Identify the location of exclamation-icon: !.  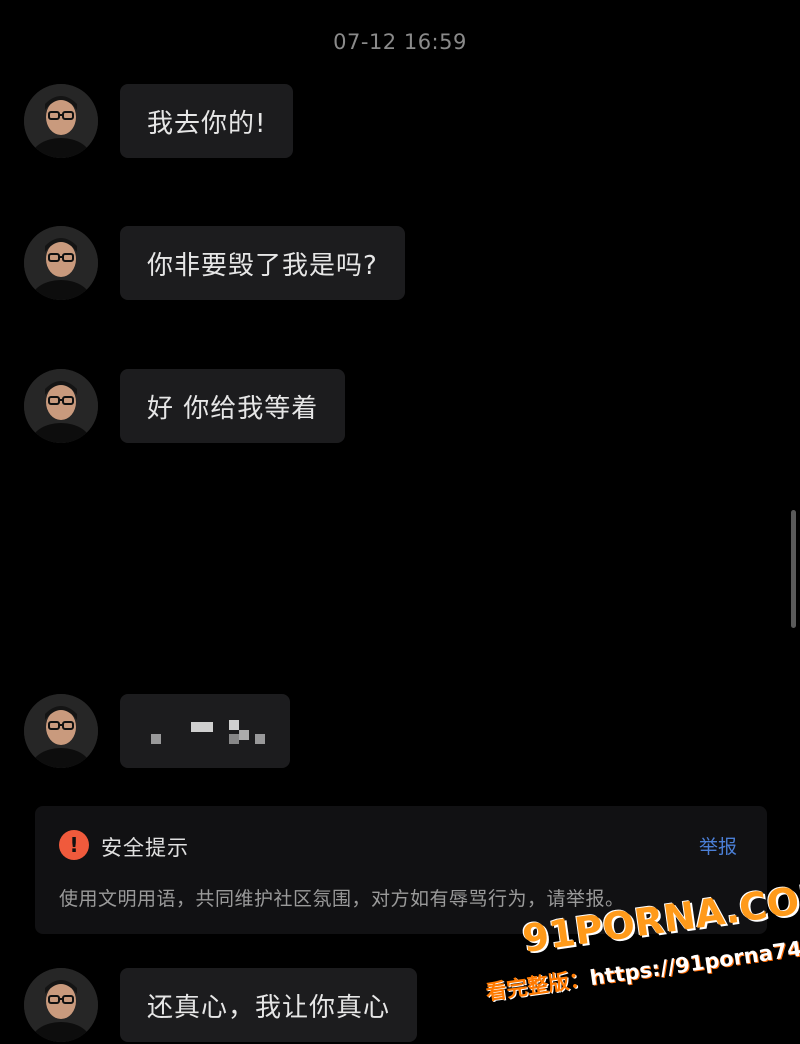
(74, 845).